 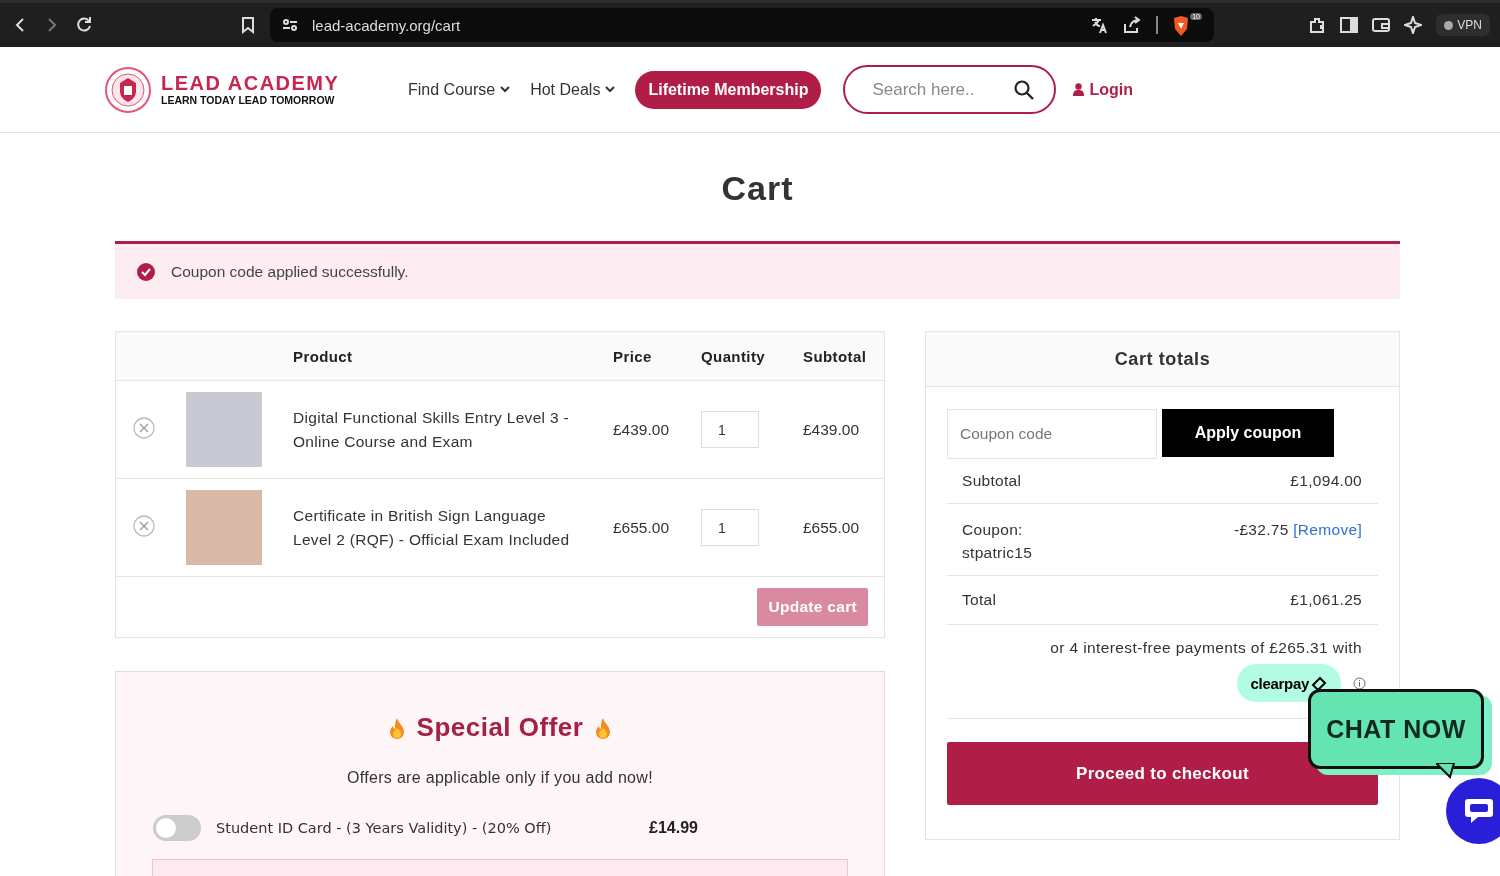 I want to click on bubble-tail-icon, so click(x=1446, y=771).